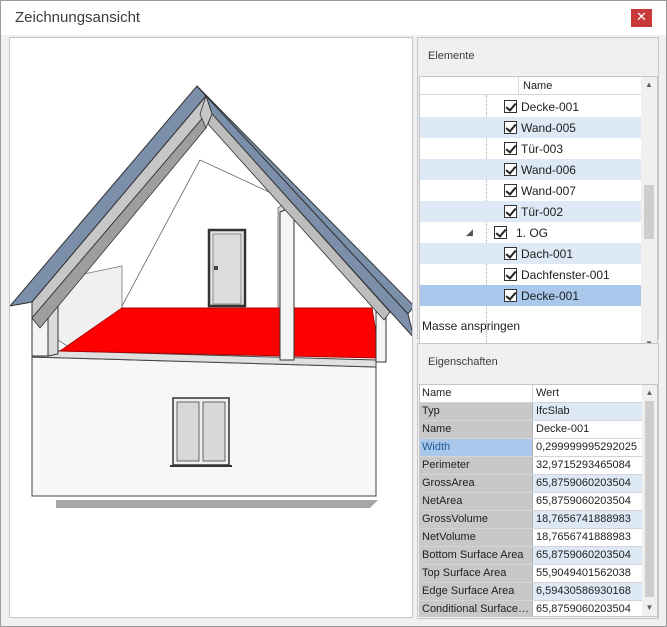 This screenshot has height=627, width=667. What do you see at coordinates (78, 17) in the screenshot?
I see `window-title: Zeichnungsansicht` at bounding box center [78, 17].